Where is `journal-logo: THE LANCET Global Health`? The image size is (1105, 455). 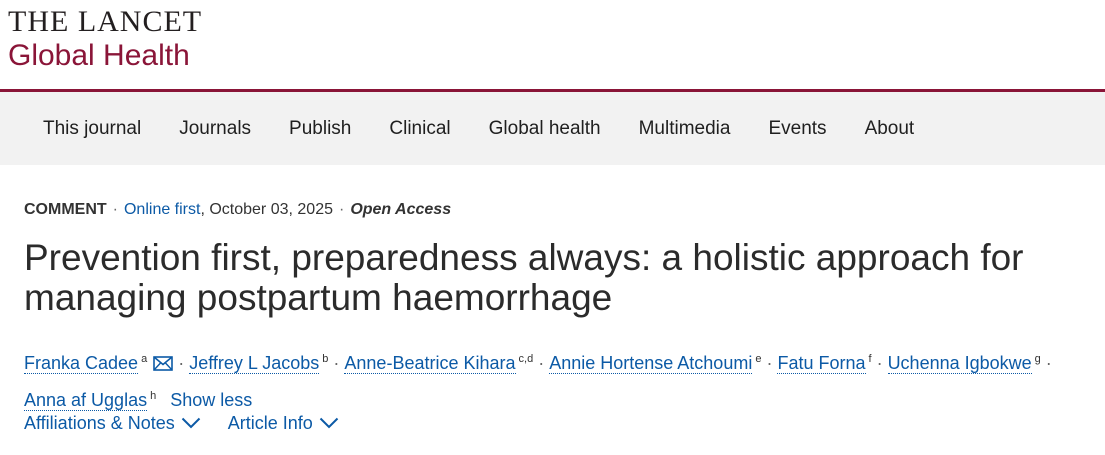
journal-logo: THE LANCET Global Health is located at coordinates (105, 39).